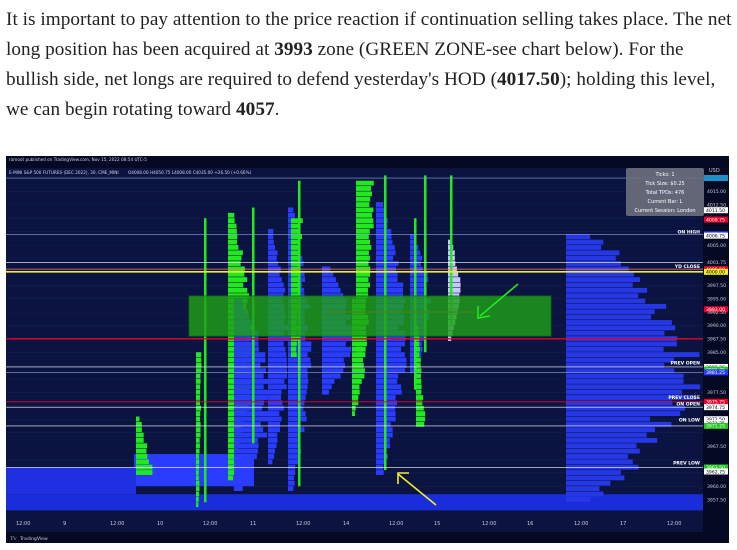  What do you see at coordinates (715, 427) in the screenshot?
I see `price-label: 3971.25` at bounding box center [715, 427].